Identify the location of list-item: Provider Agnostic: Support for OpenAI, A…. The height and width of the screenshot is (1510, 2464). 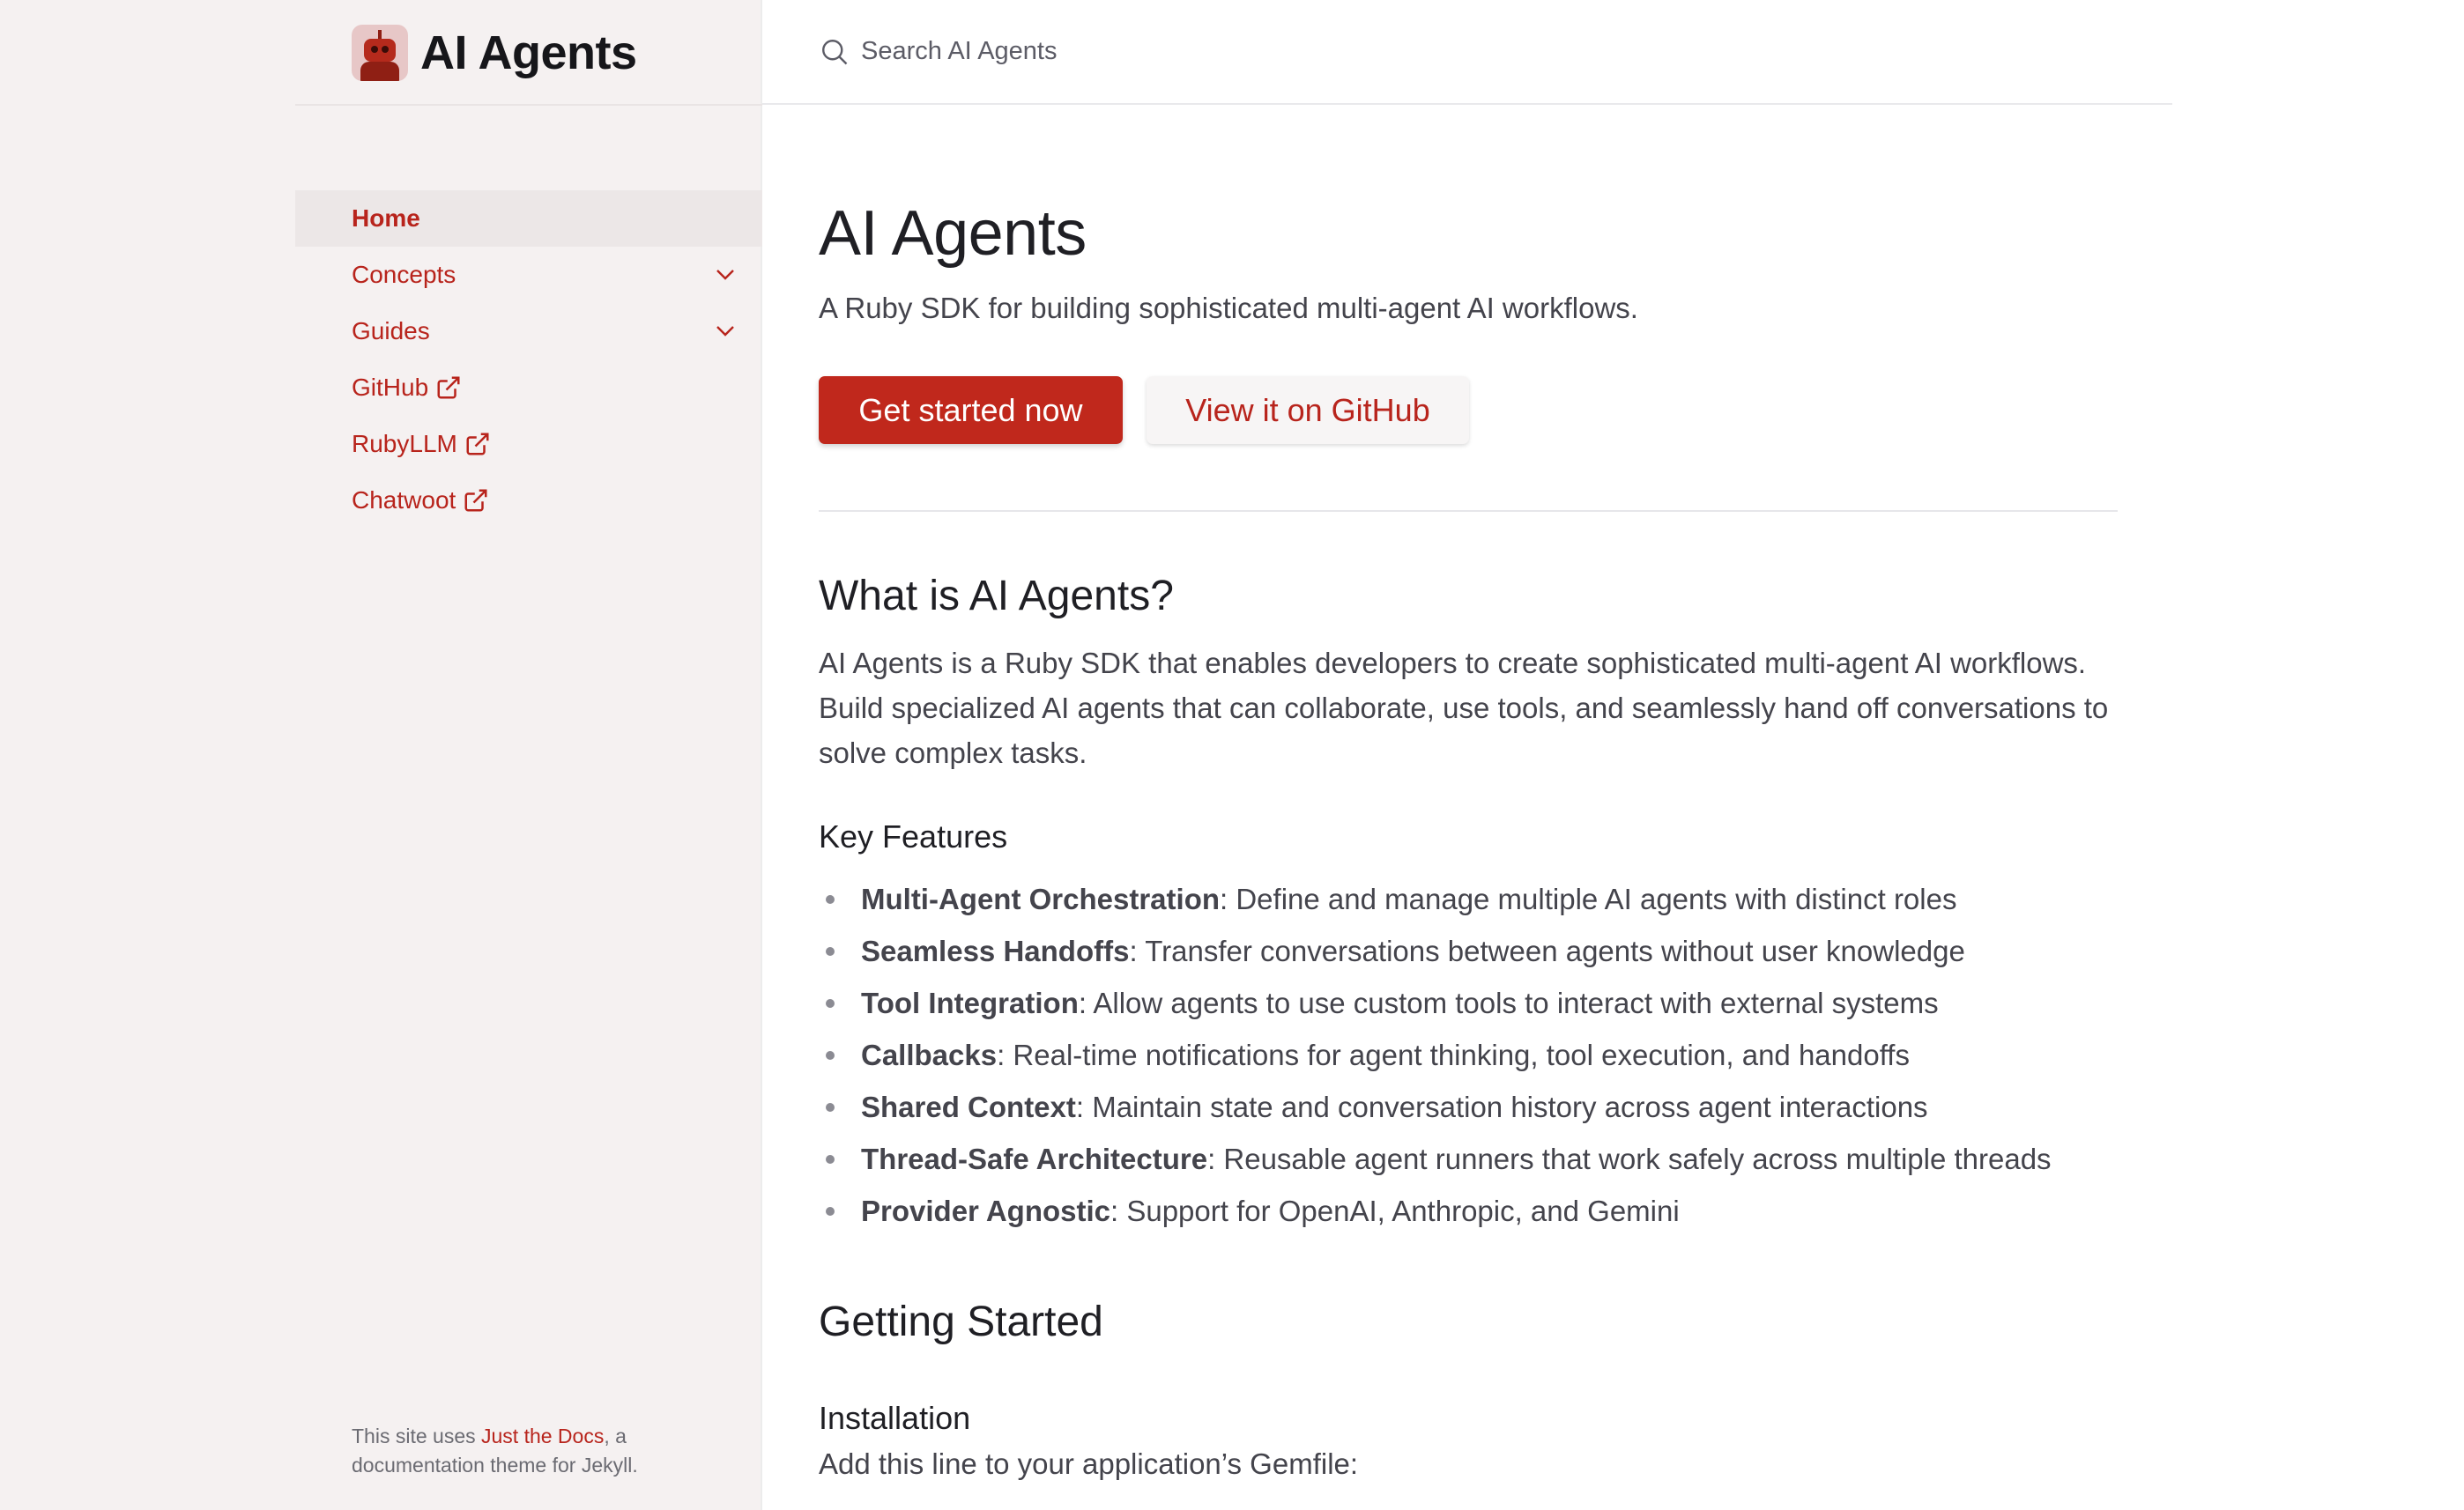
(1468, 1211).